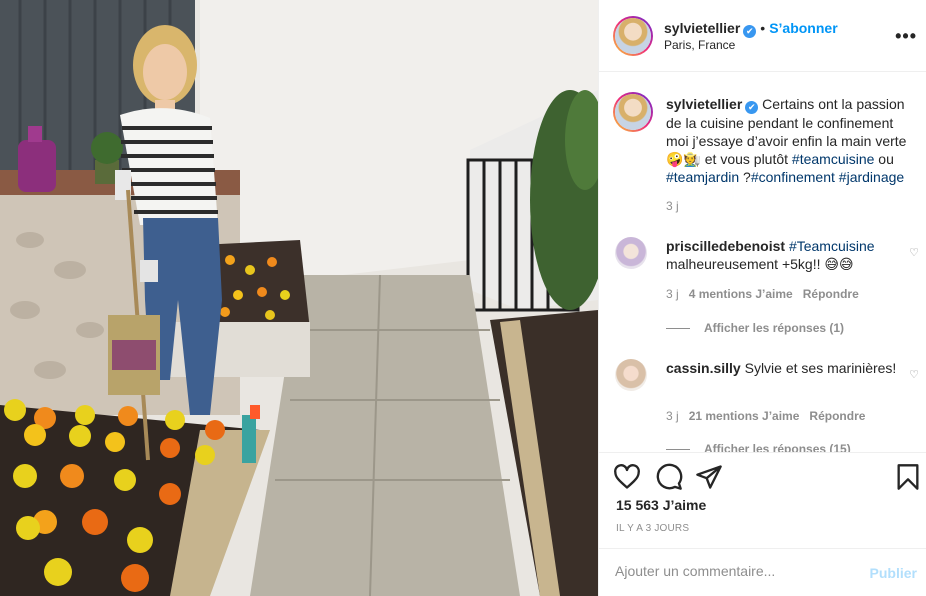  I want to click on follow-button: S’abonner, so click(803, 28).